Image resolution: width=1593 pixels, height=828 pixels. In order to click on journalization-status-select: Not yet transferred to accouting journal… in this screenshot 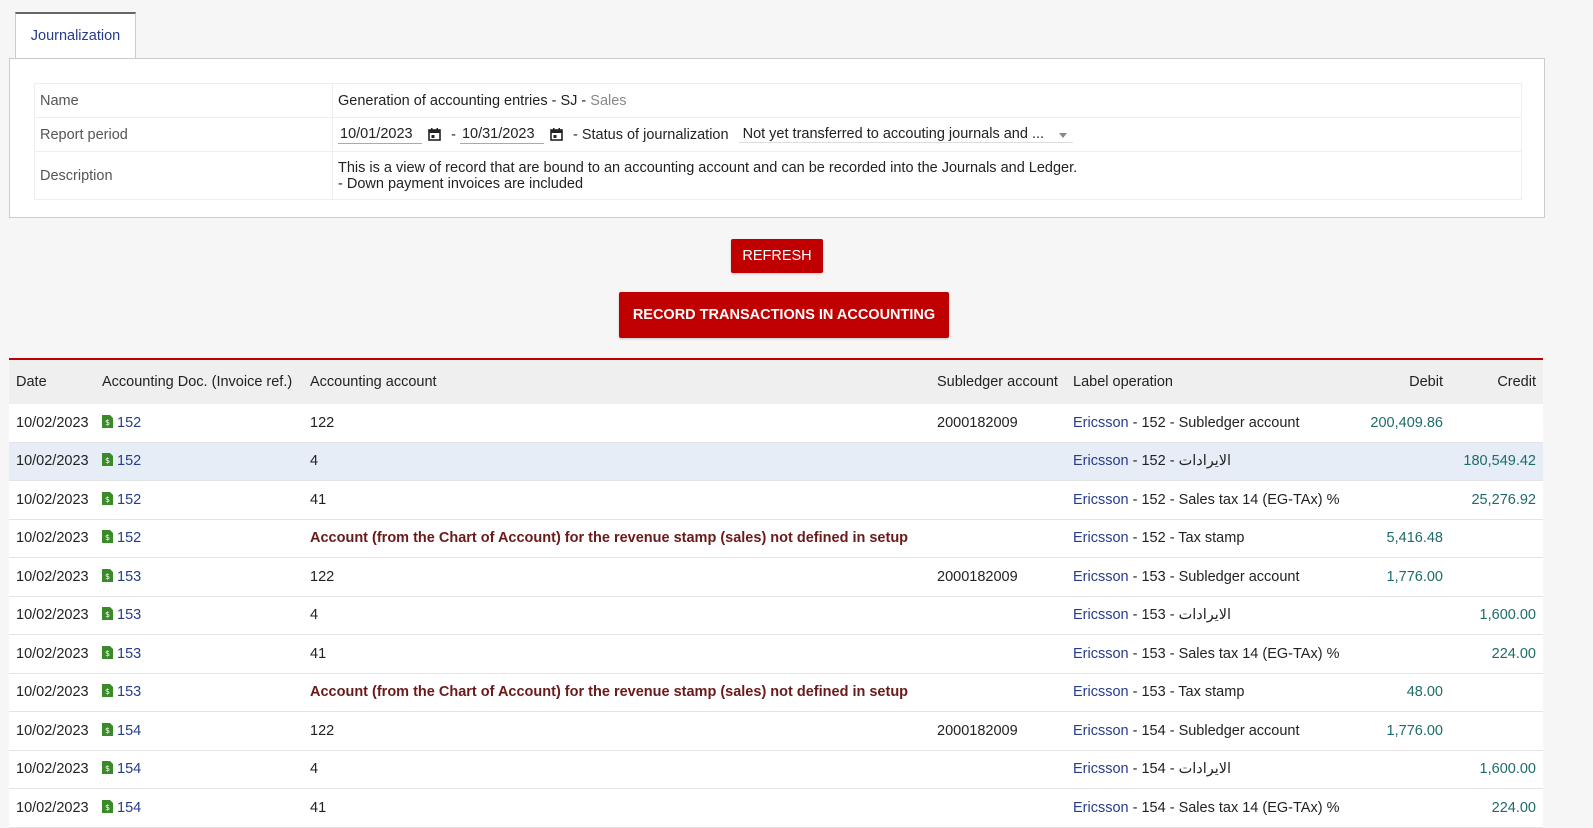, I will do `click(905, 134)`.